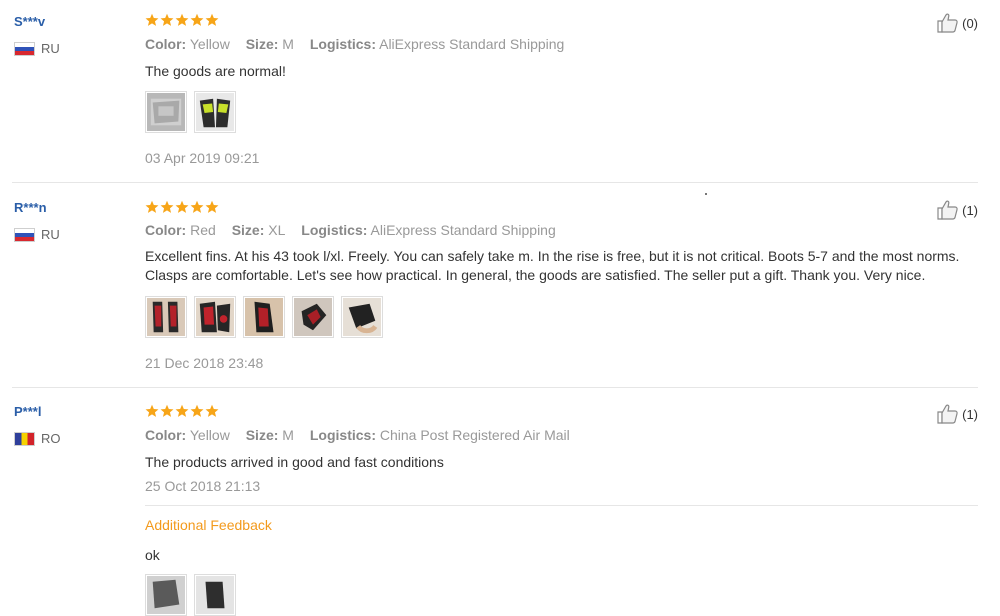 The width and height of the screenshot is (1000, 616). What do you see at coordinates (277, 230) in the screenshot?
I see `size-value: XL` at bounding box center [277, 230].